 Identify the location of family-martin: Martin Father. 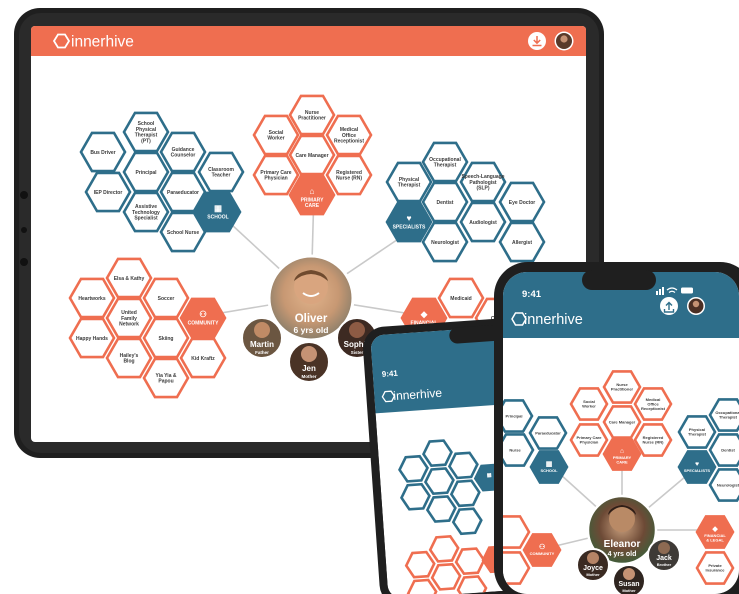
(262, 338).